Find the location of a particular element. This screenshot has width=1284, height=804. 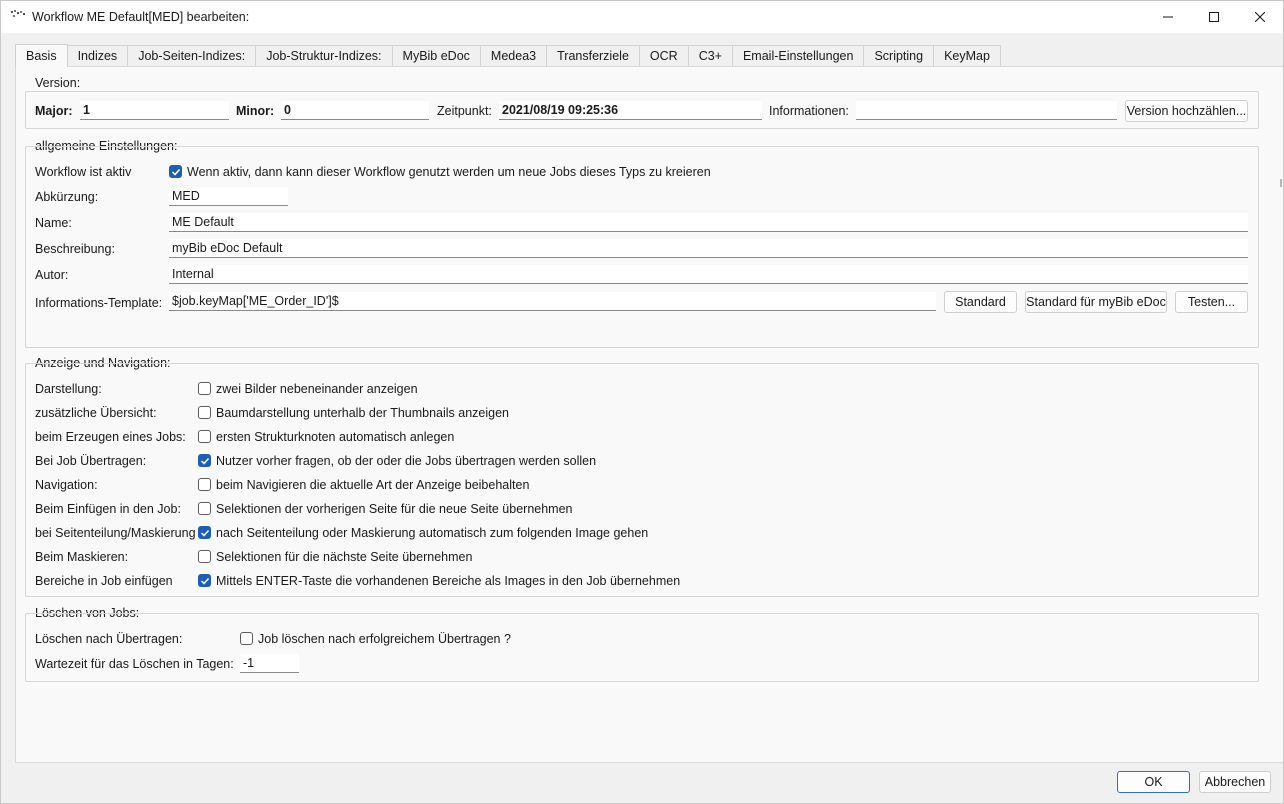

two-images-checkbox is located at coordinates (204, 388).